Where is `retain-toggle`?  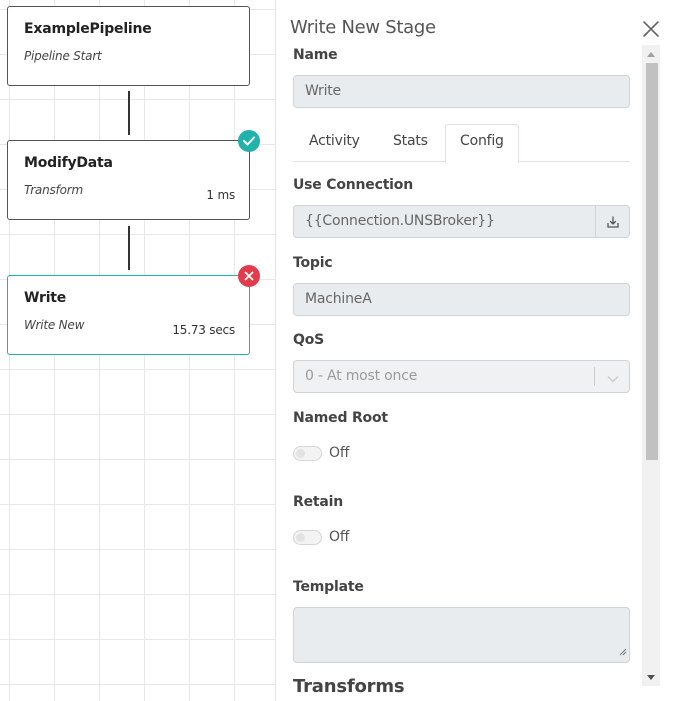 retain-toggle is located at coordinates (307, 537).